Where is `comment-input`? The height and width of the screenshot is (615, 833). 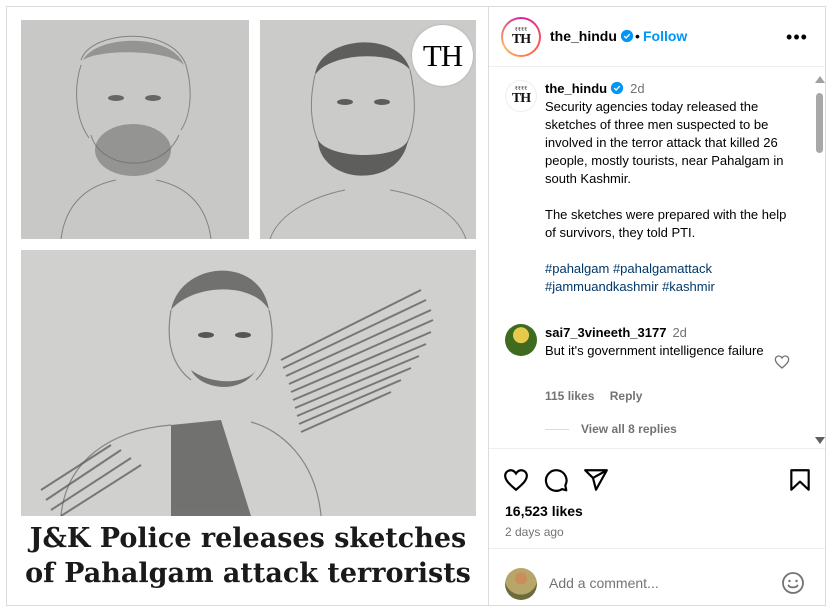
comment-input is located at coordinates (654, 583).